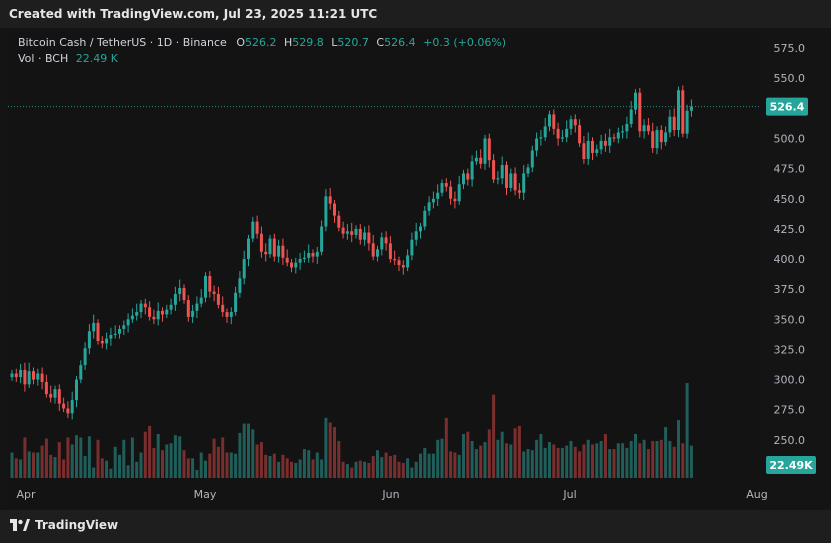 The height and width of the screenshot is (543, 831). What do you see at coordinates (790, 259) in the screenshot?
I see `price-tick-label: 400.0` at bounding box center [790, 259].